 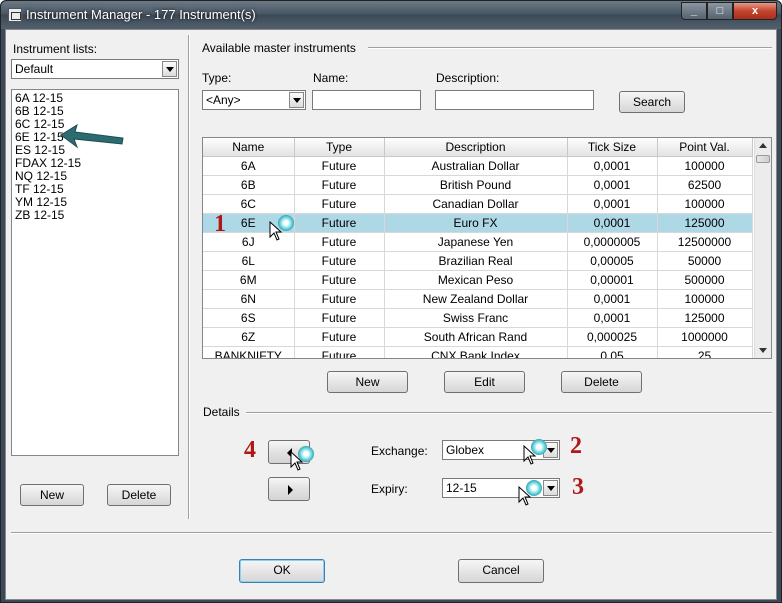 What do you see at coordinates (15, 15) in the screenshot?
I see `app-window-icon` at bounding box center [15, 15].